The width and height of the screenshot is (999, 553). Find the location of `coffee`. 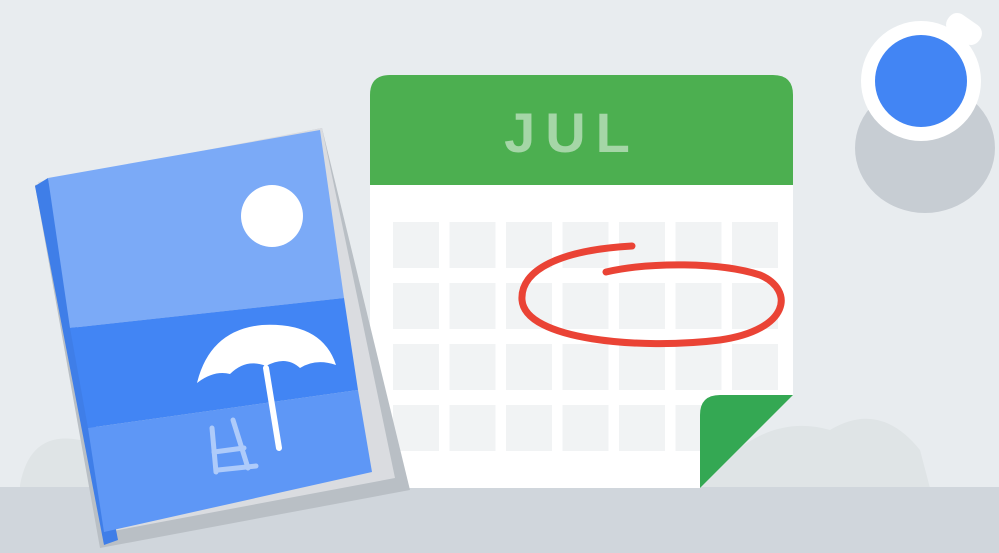

coffee is located at coordinates (921, 81).